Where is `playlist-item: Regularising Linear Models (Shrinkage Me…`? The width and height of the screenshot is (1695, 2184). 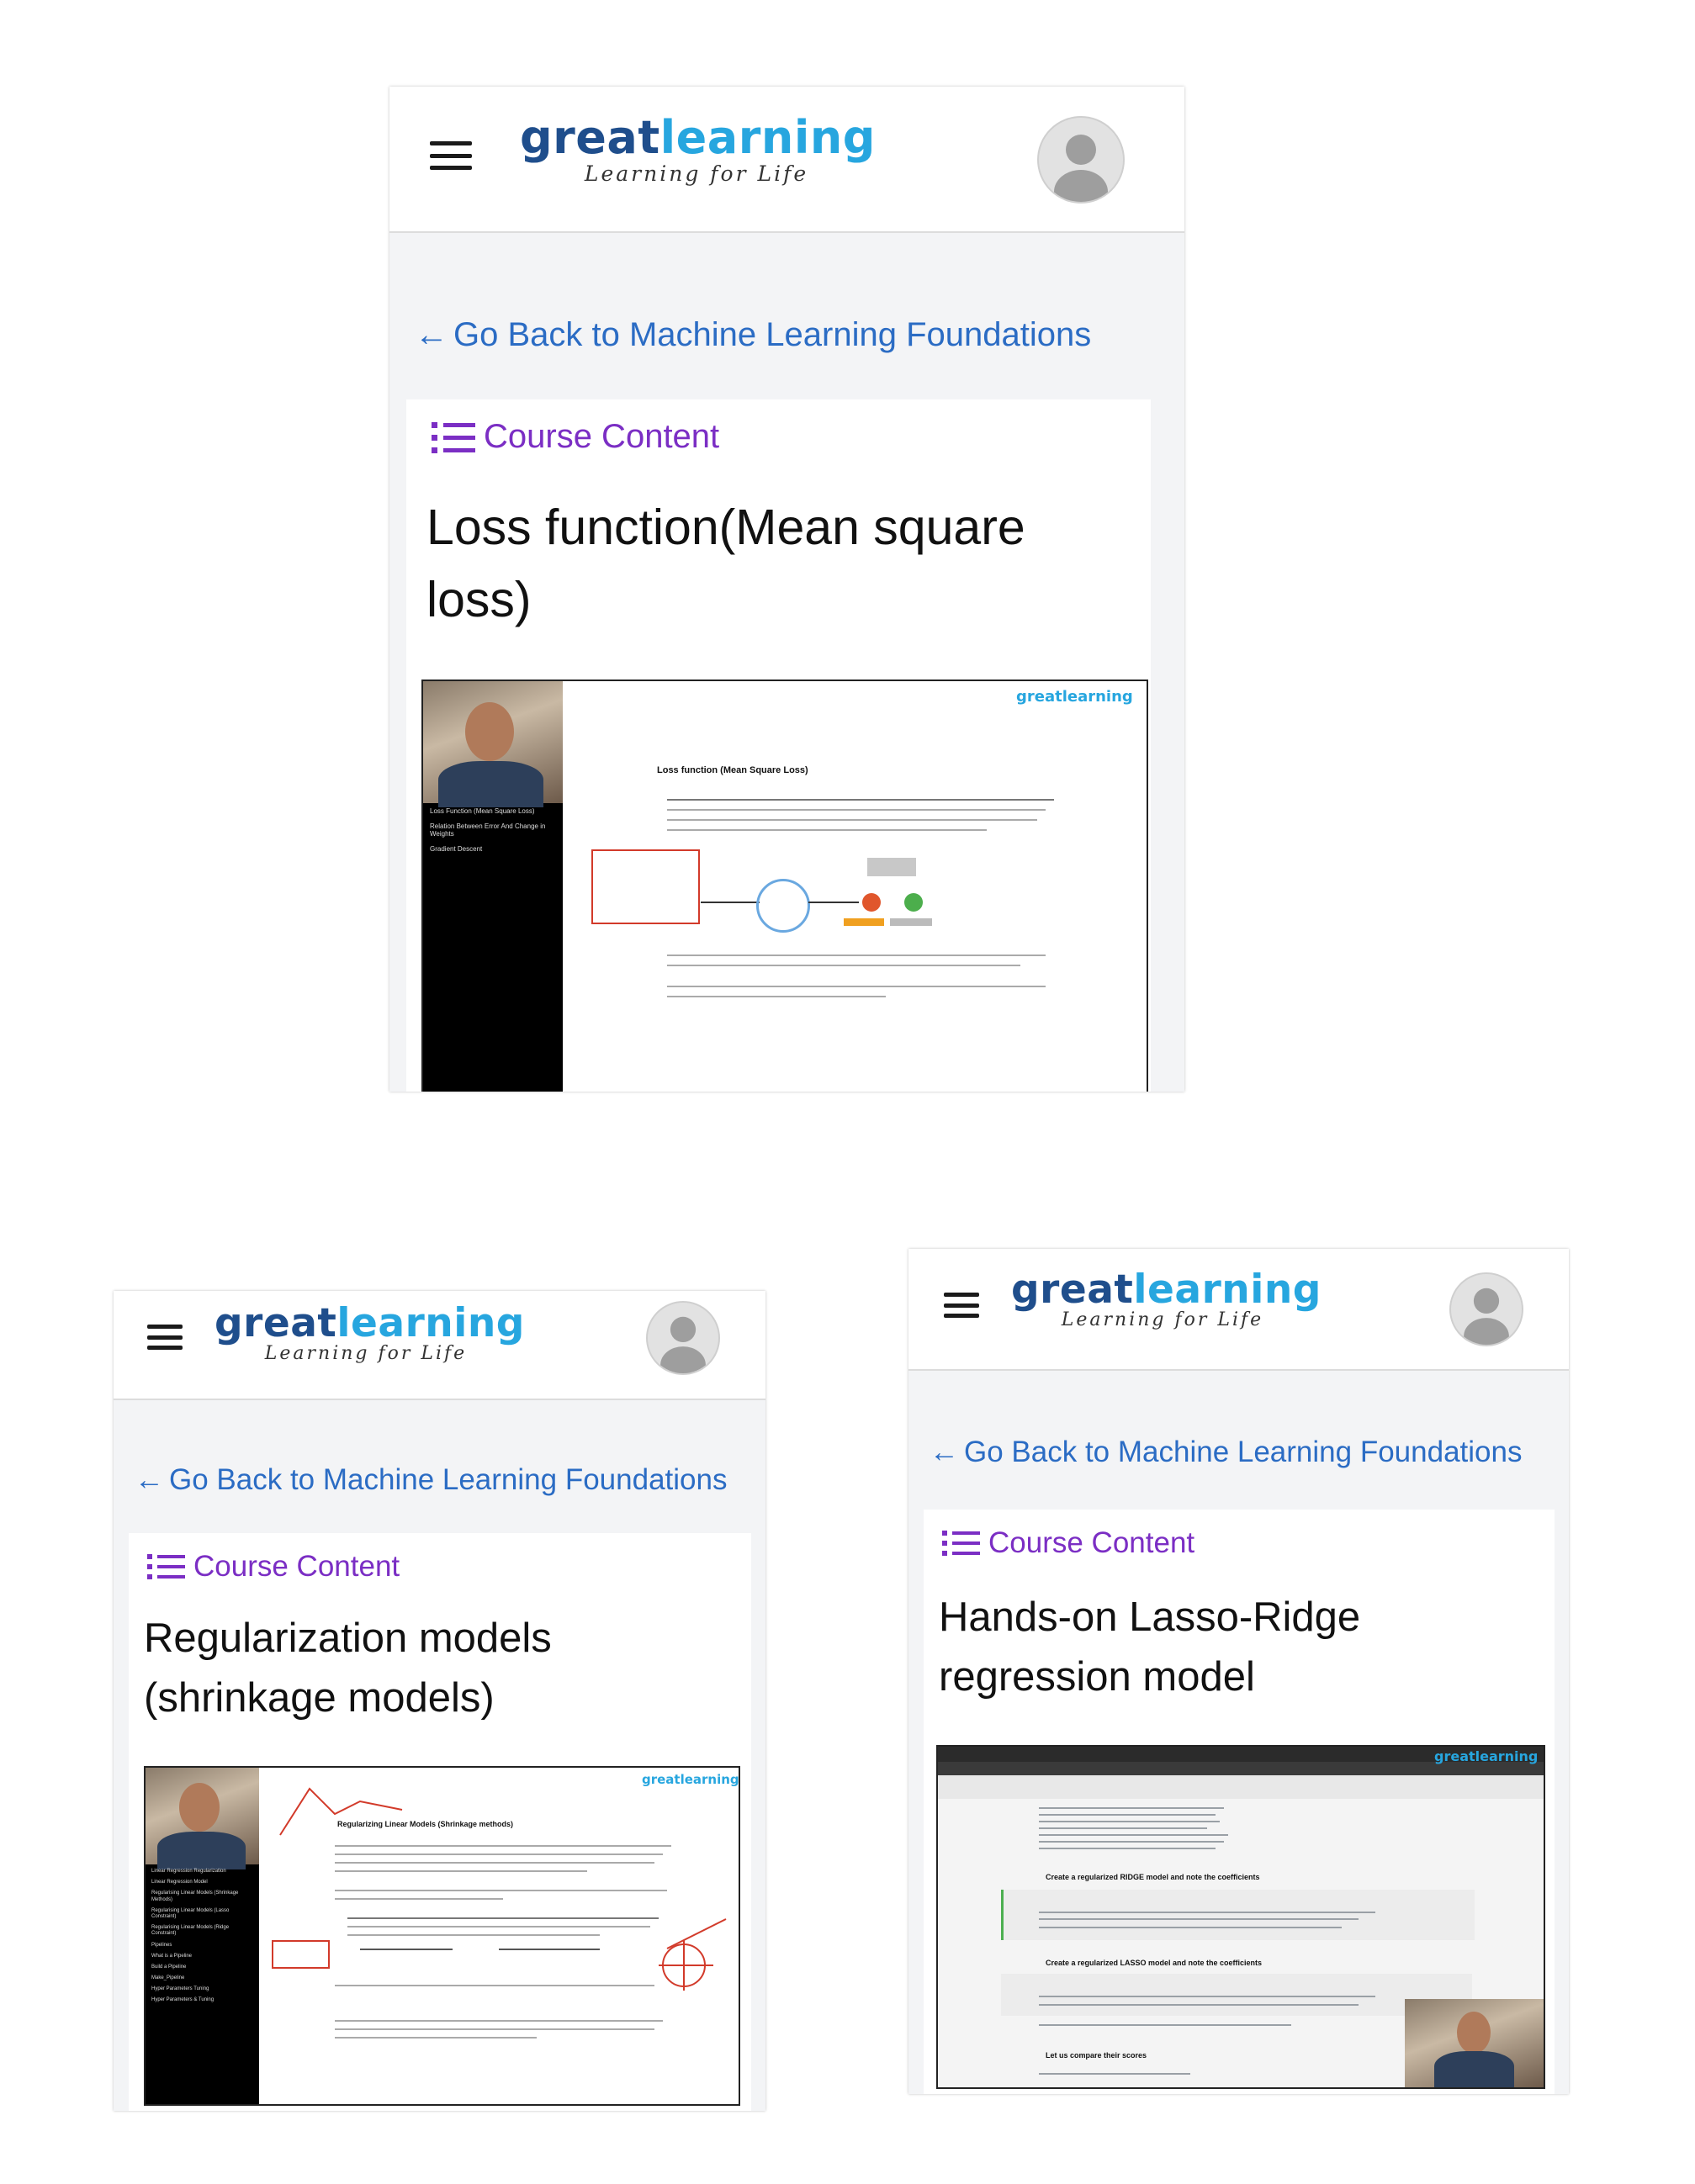
playlist-item: Regularising Linear Models (Shrinkage Me… is located at coordinates (202, 1896).